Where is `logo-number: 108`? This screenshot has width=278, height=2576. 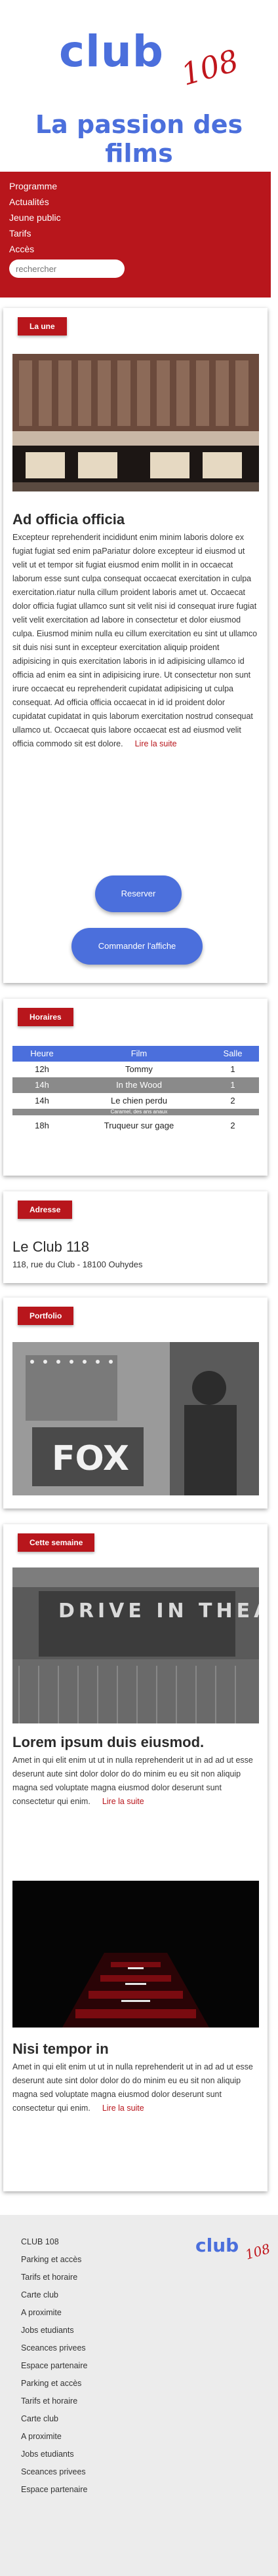
logo-number: 108 is located at coordinates (210, 67).